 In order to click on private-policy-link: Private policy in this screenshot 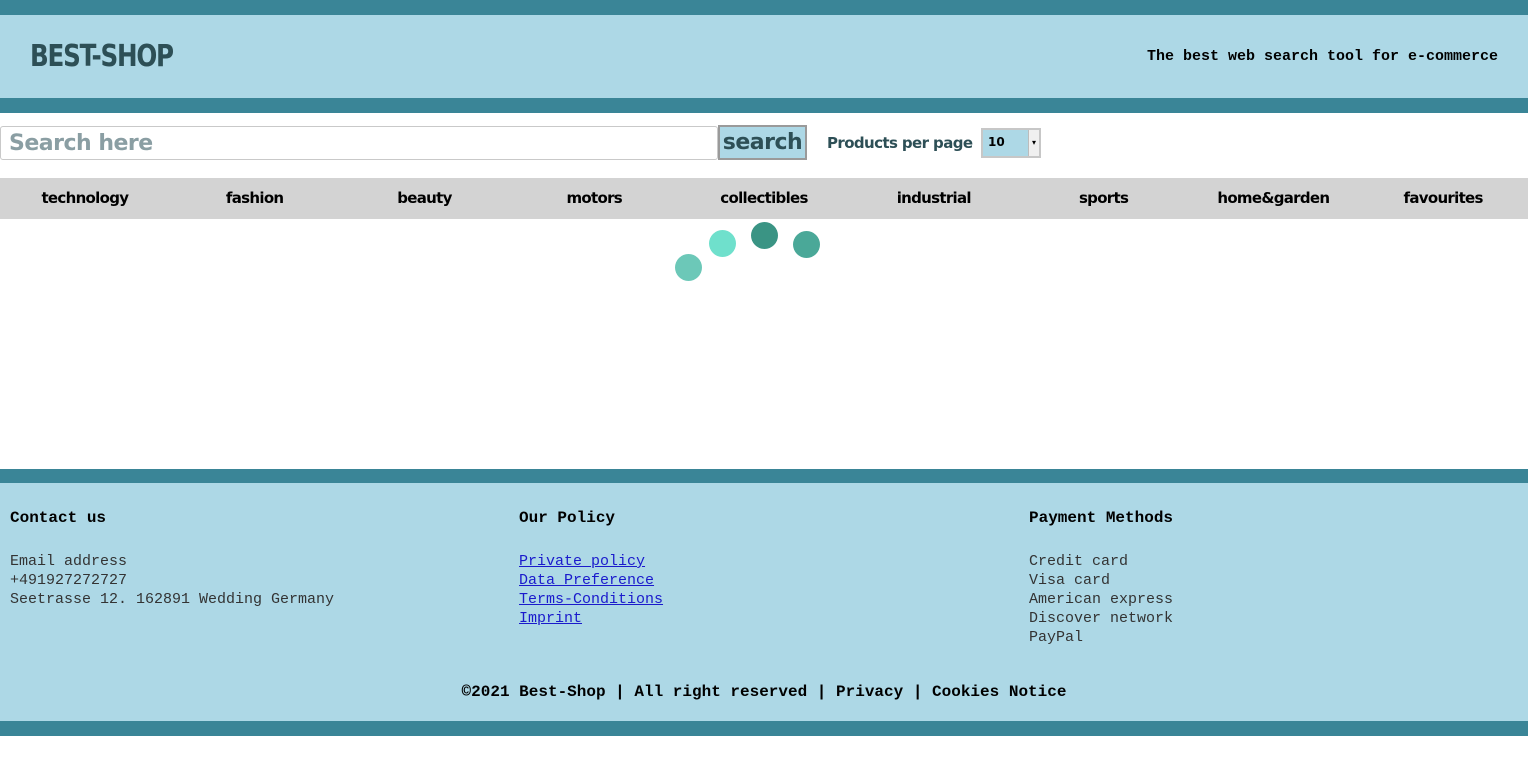, I will do `click(582, 561)`.